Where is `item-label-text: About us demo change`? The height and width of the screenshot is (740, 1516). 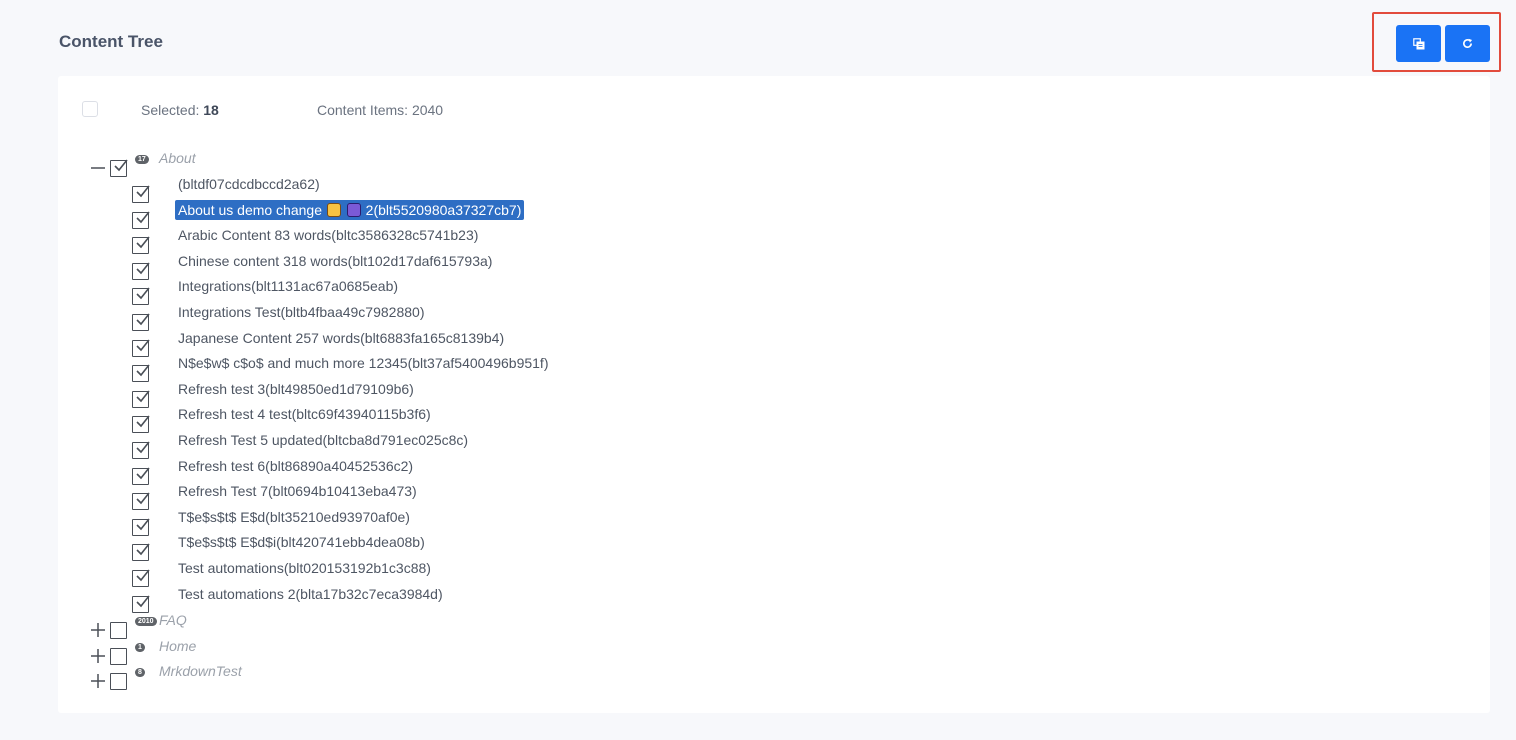
item-label-text: About us demo change is located at coordinates (252, 209).